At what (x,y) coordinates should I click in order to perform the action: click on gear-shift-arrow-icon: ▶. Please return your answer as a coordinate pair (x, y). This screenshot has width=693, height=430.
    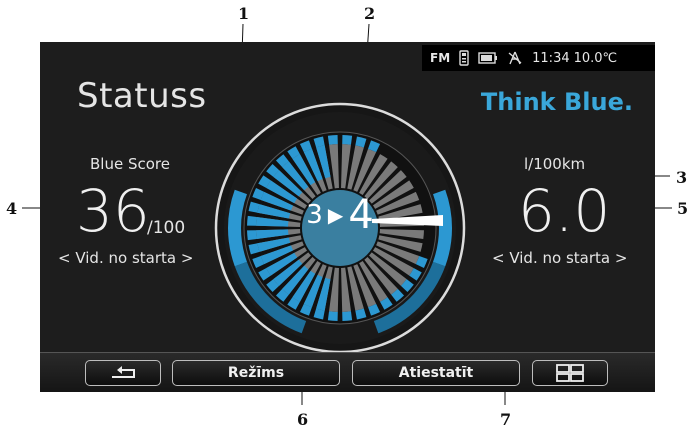
    Looking at the image, I should click on (335, 215).